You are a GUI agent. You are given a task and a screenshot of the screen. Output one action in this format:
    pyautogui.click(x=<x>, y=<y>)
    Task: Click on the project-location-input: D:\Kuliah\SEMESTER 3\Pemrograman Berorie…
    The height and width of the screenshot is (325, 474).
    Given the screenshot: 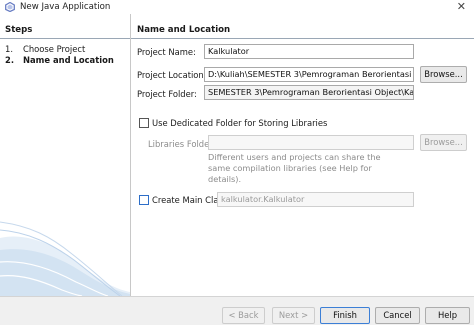 What is the action you would take?
    pyautogui.click(x=309, y=74)
    